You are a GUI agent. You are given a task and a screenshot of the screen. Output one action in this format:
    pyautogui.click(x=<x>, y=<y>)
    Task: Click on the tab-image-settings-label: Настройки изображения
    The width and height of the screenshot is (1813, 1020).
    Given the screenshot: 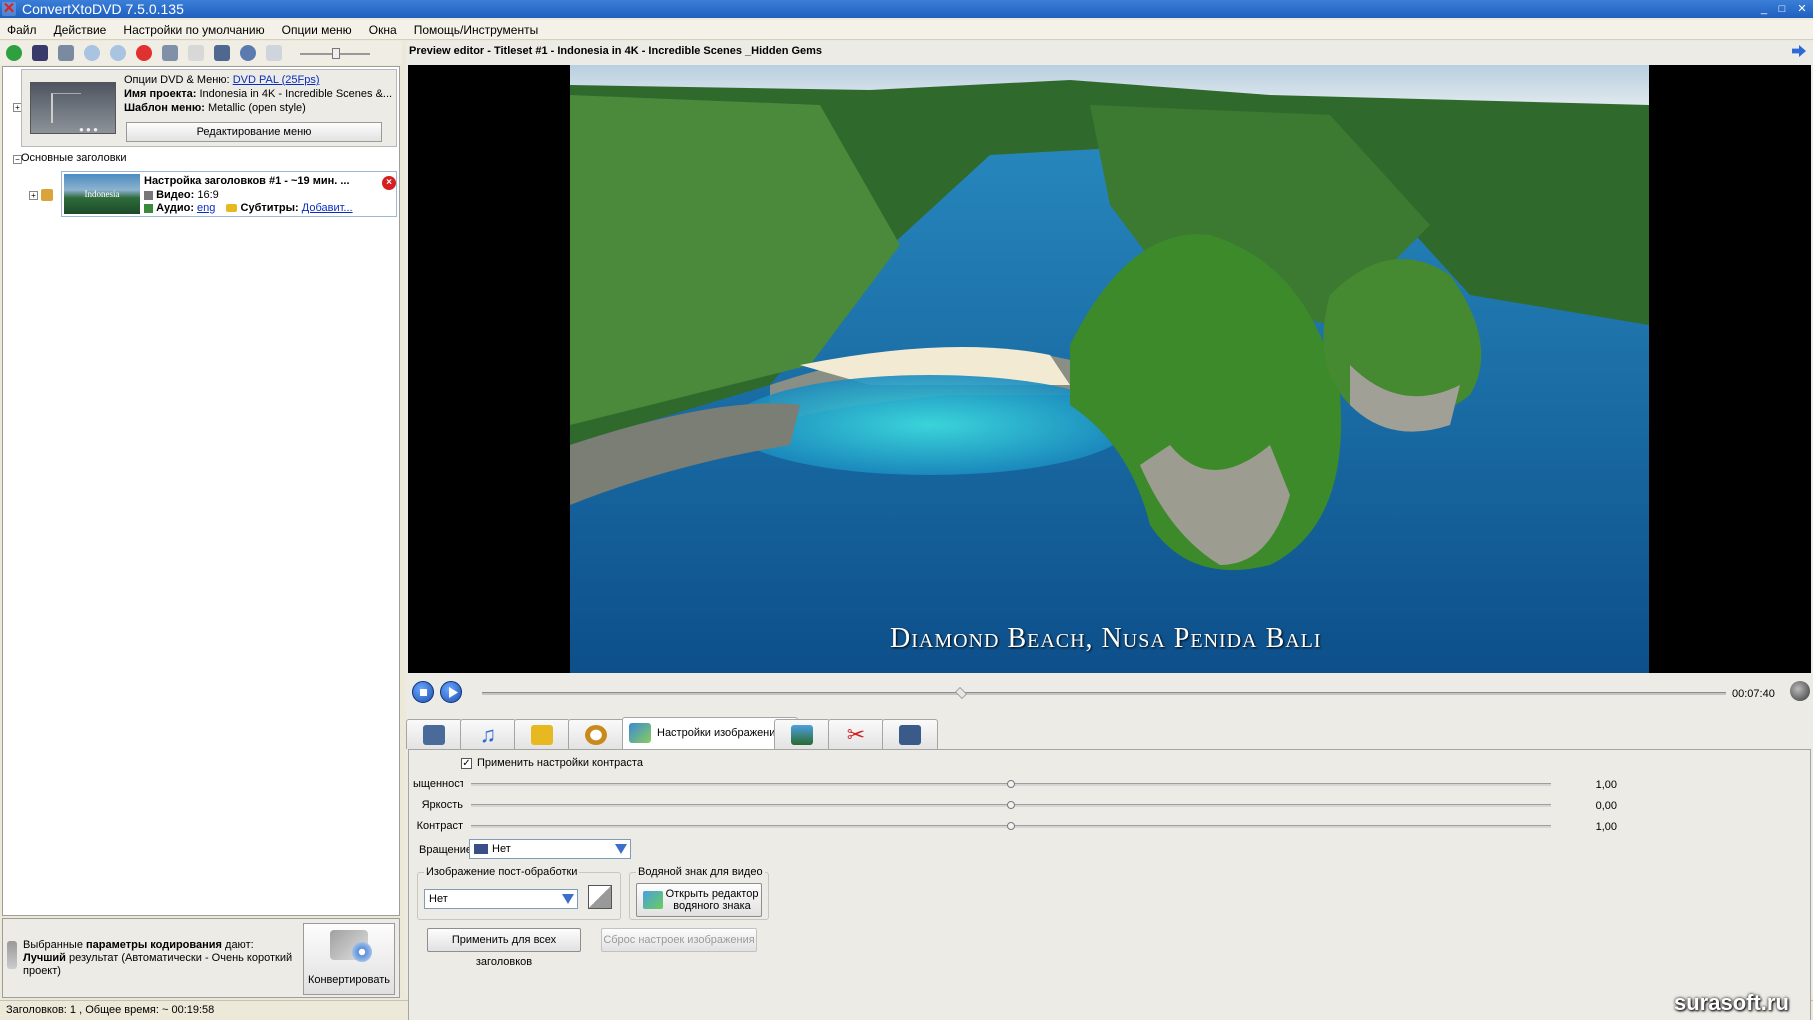 What is the action you would take?
    pyautogui.click(x=719, y=733)
    